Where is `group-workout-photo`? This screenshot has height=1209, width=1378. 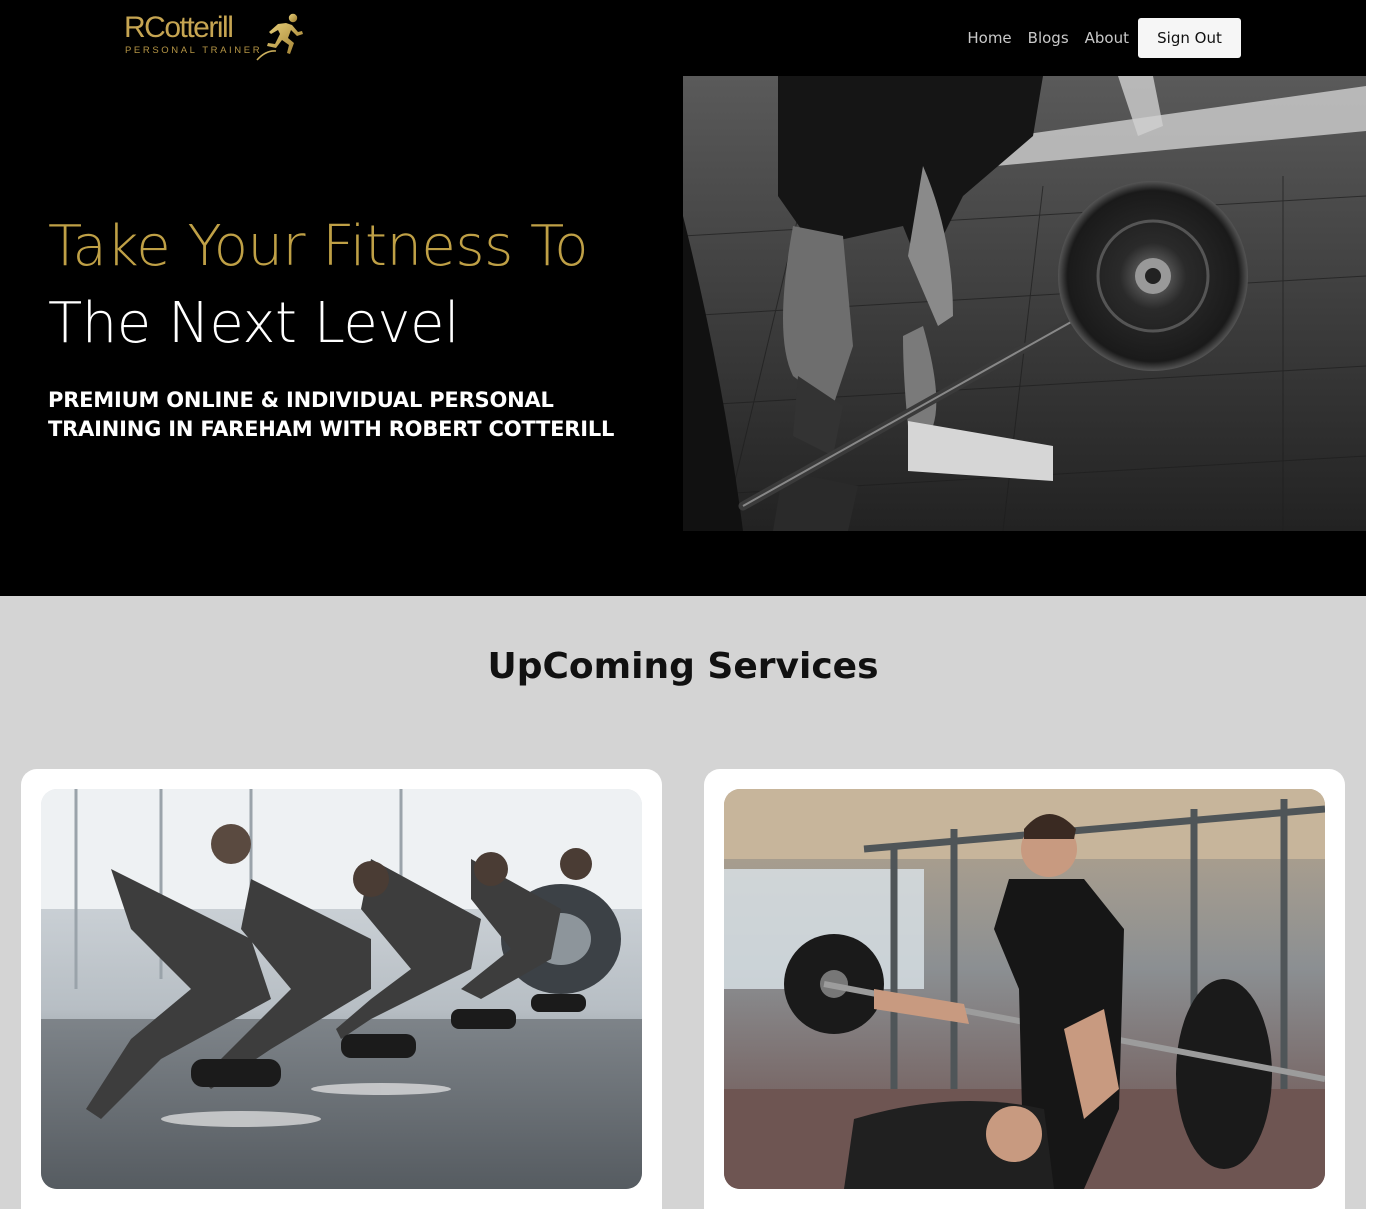
group-workout-photo is located at coordinates (341, 989).